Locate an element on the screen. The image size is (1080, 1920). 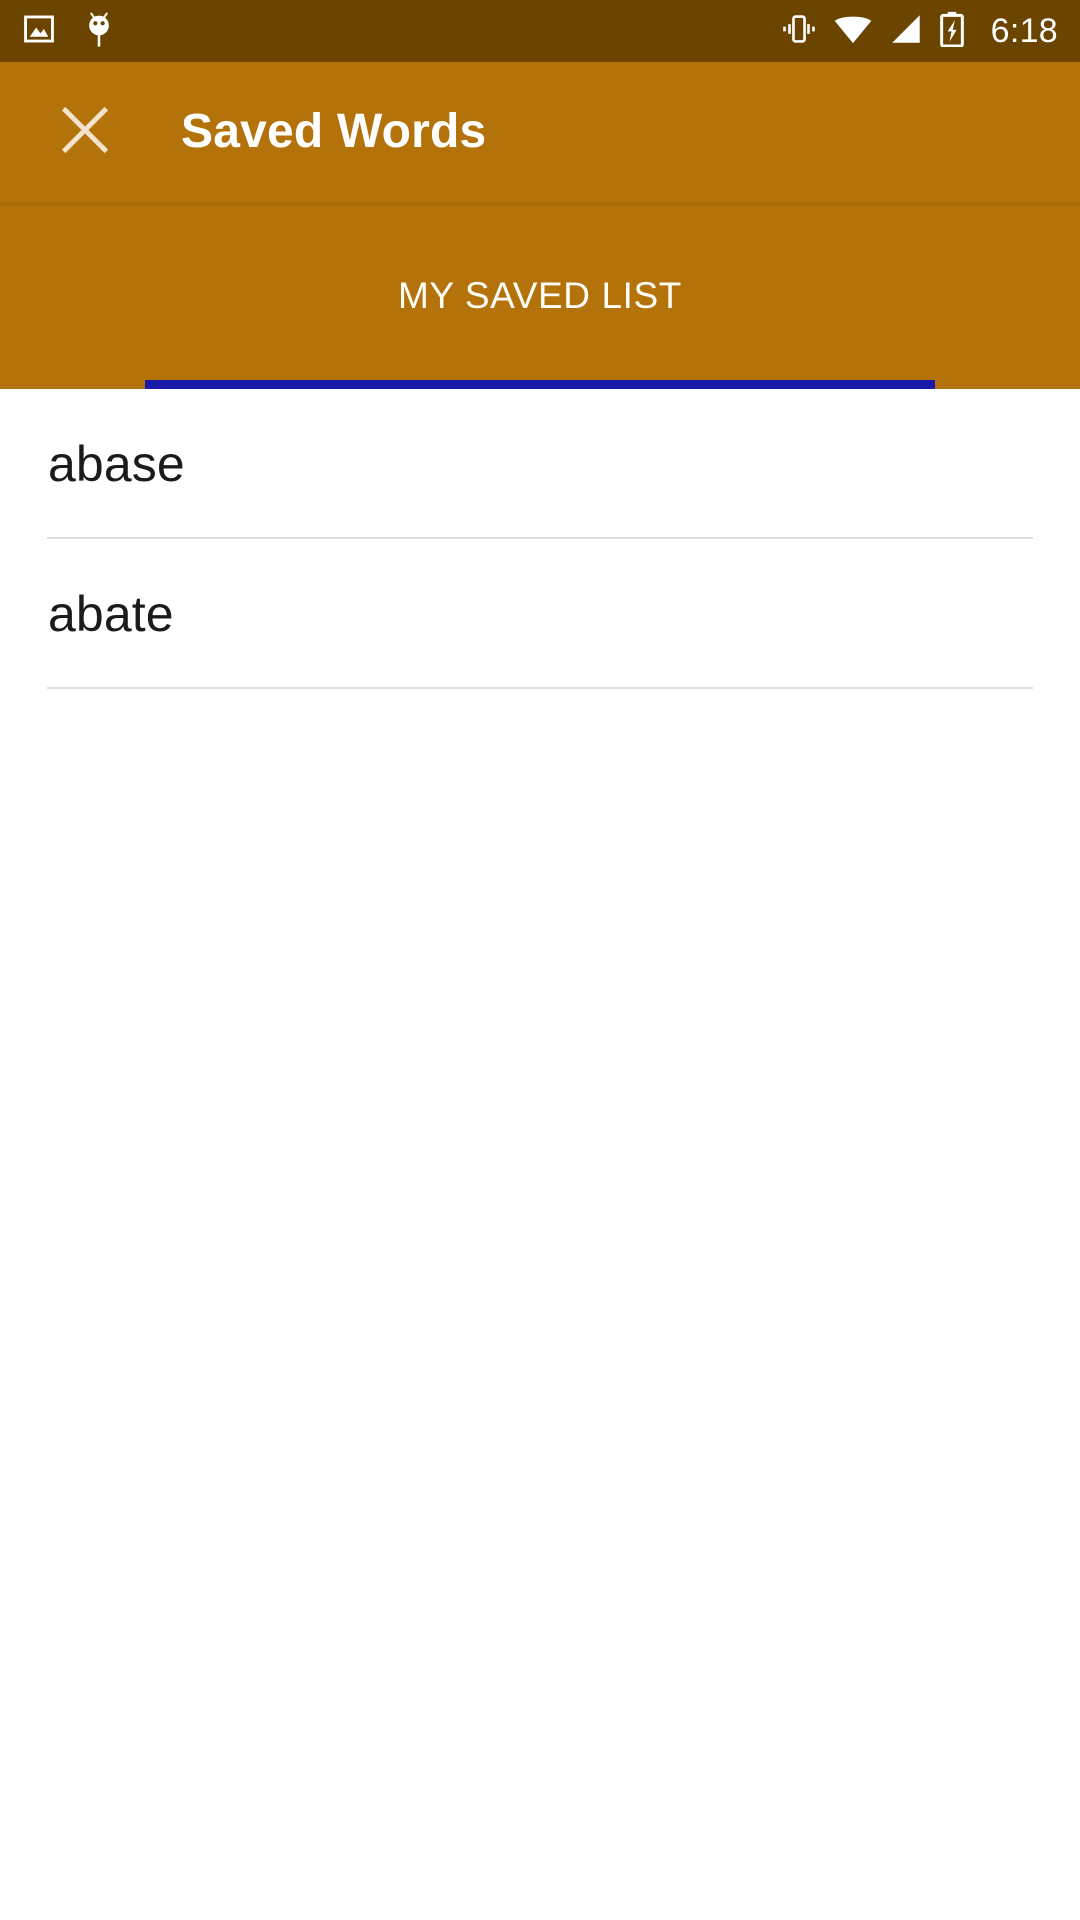
list-item: abate is located at coordinates (540, 614).